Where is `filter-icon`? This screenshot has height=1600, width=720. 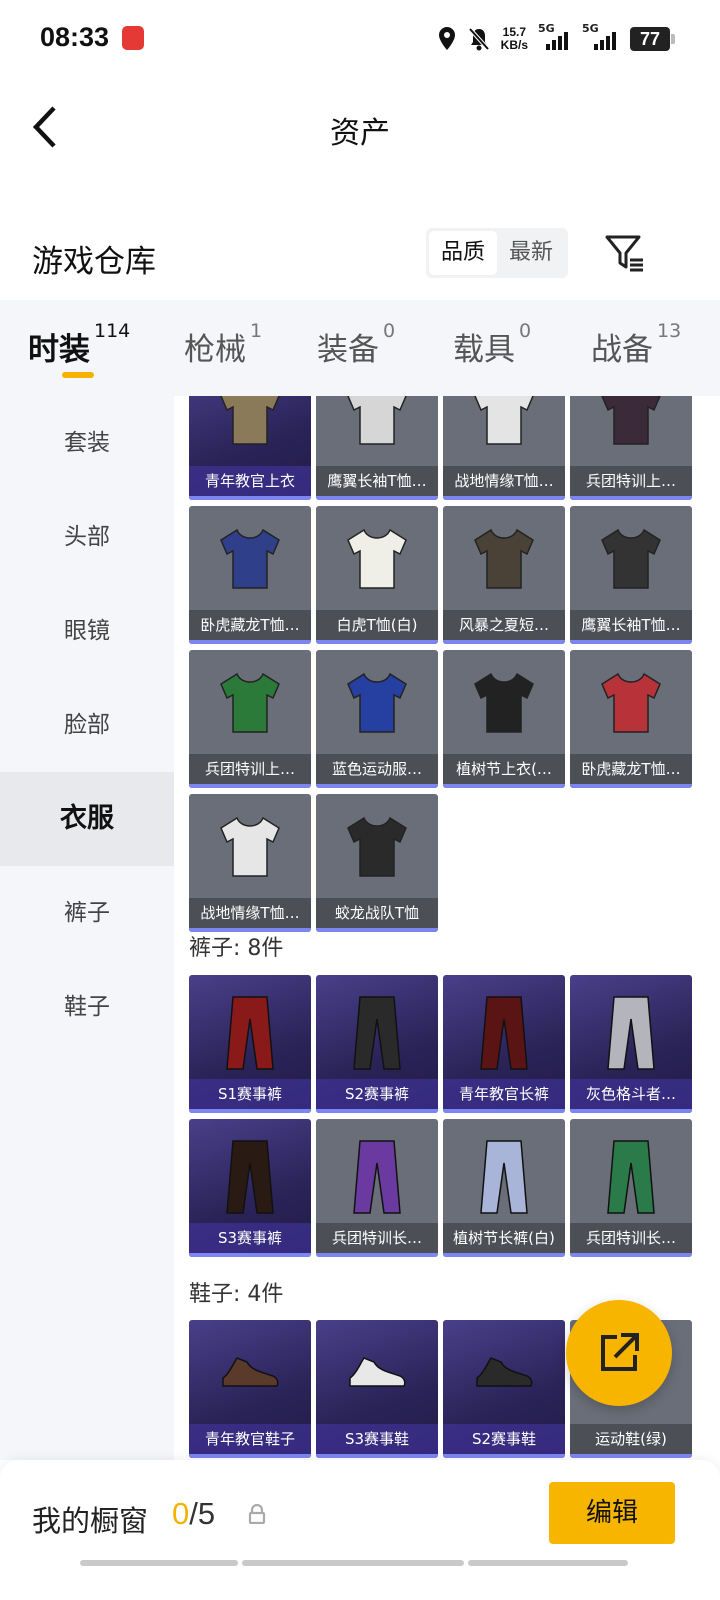
filter-icon is located at coordinates (624, 253).